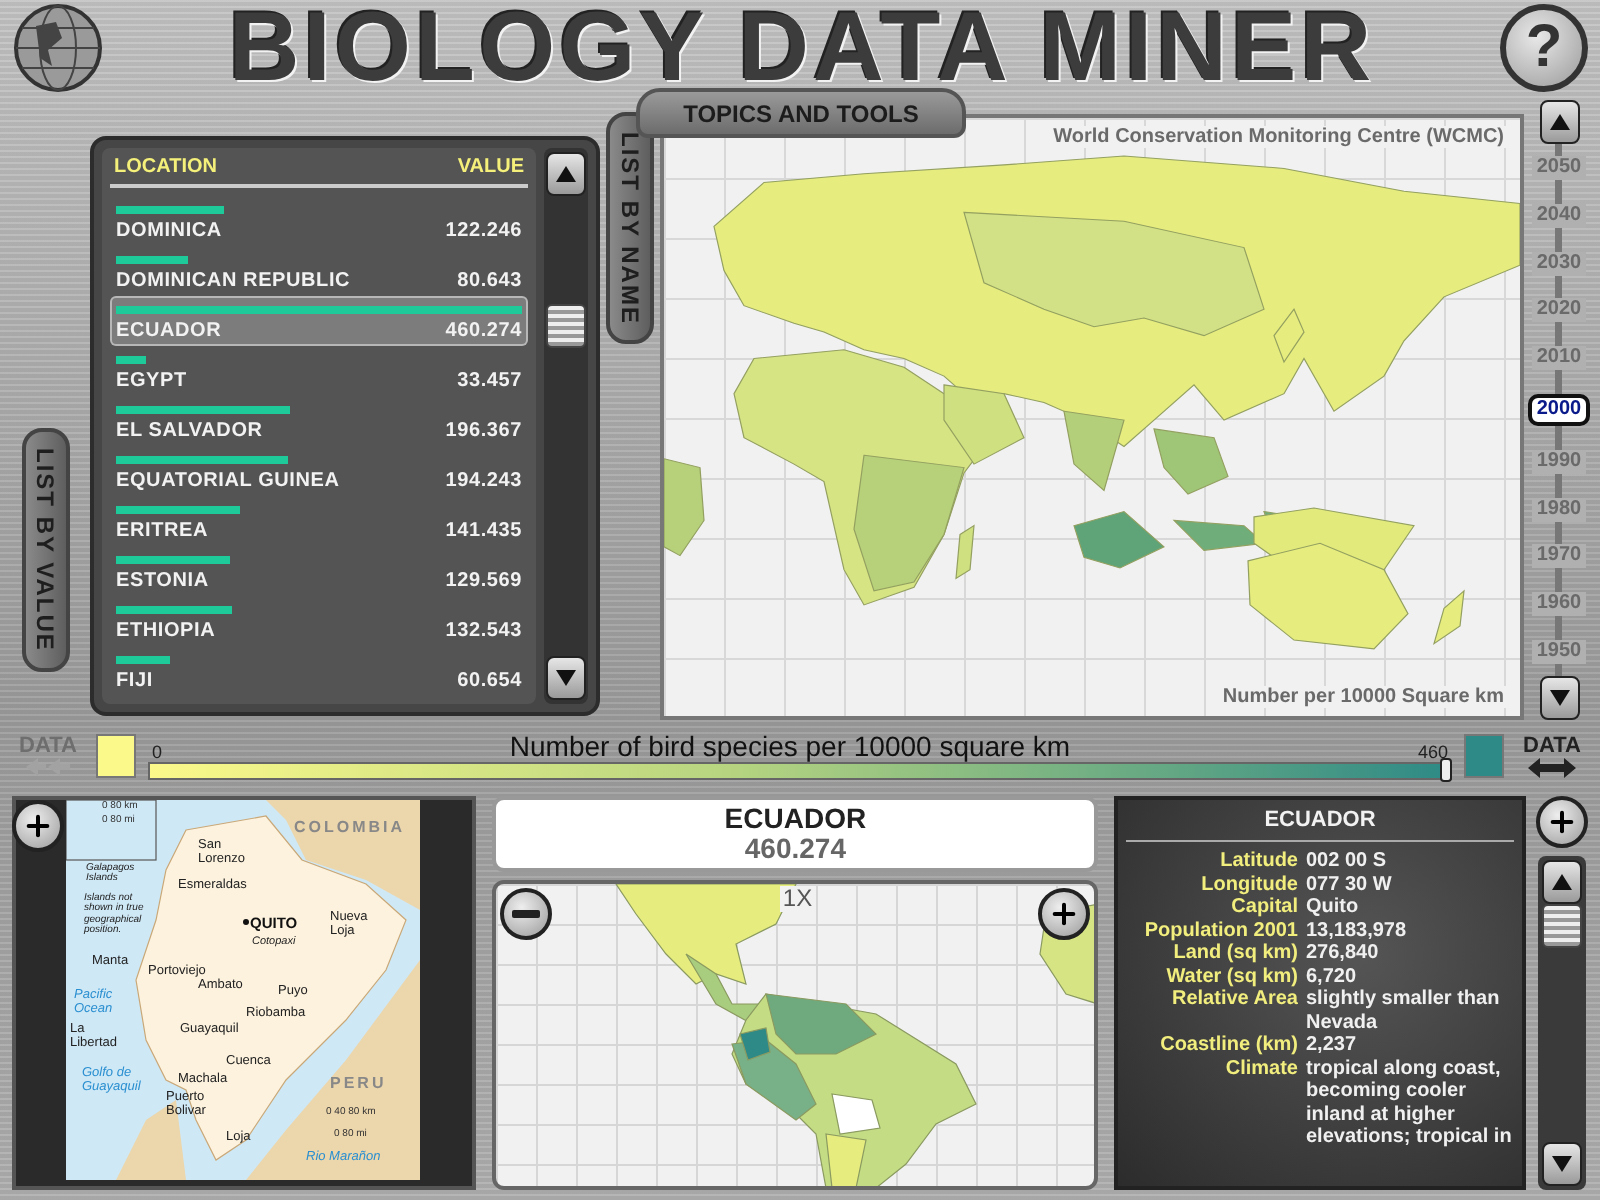 Image resolution: width=1600 pixels, height=1200 pixels. I want to click on location-name: EQUATORIAL GUINEA, so click(228, 480).